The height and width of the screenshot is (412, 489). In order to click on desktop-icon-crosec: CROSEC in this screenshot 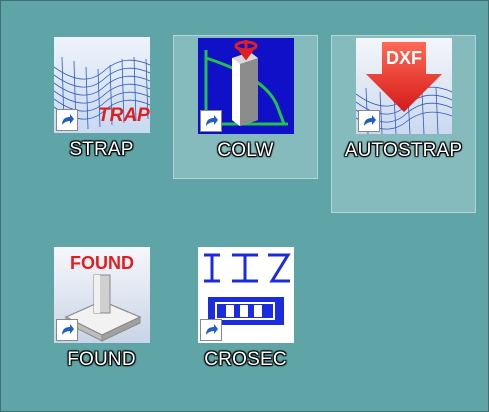, I will do `click(245, 307)`.